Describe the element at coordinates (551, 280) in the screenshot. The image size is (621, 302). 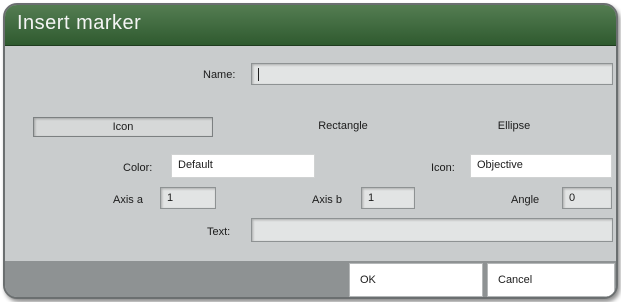
I see `cancel-button: Cancel` at that location.